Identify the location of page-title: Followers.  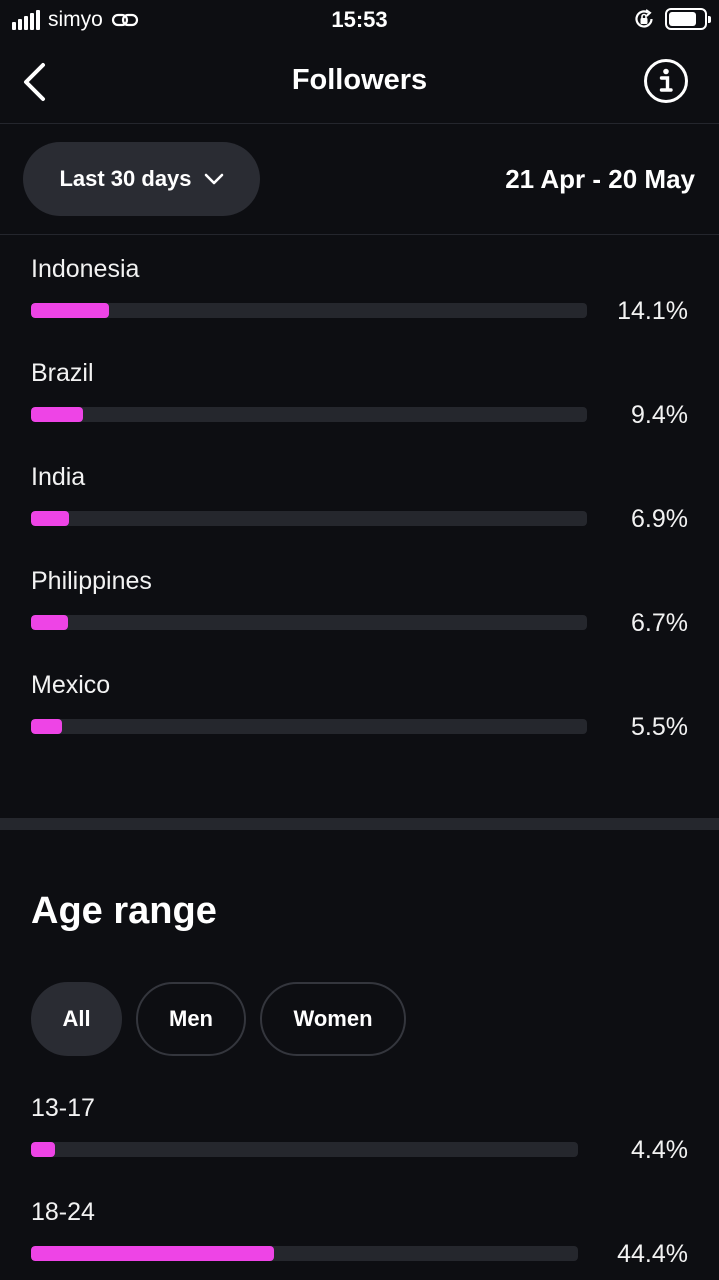
(359, 80).